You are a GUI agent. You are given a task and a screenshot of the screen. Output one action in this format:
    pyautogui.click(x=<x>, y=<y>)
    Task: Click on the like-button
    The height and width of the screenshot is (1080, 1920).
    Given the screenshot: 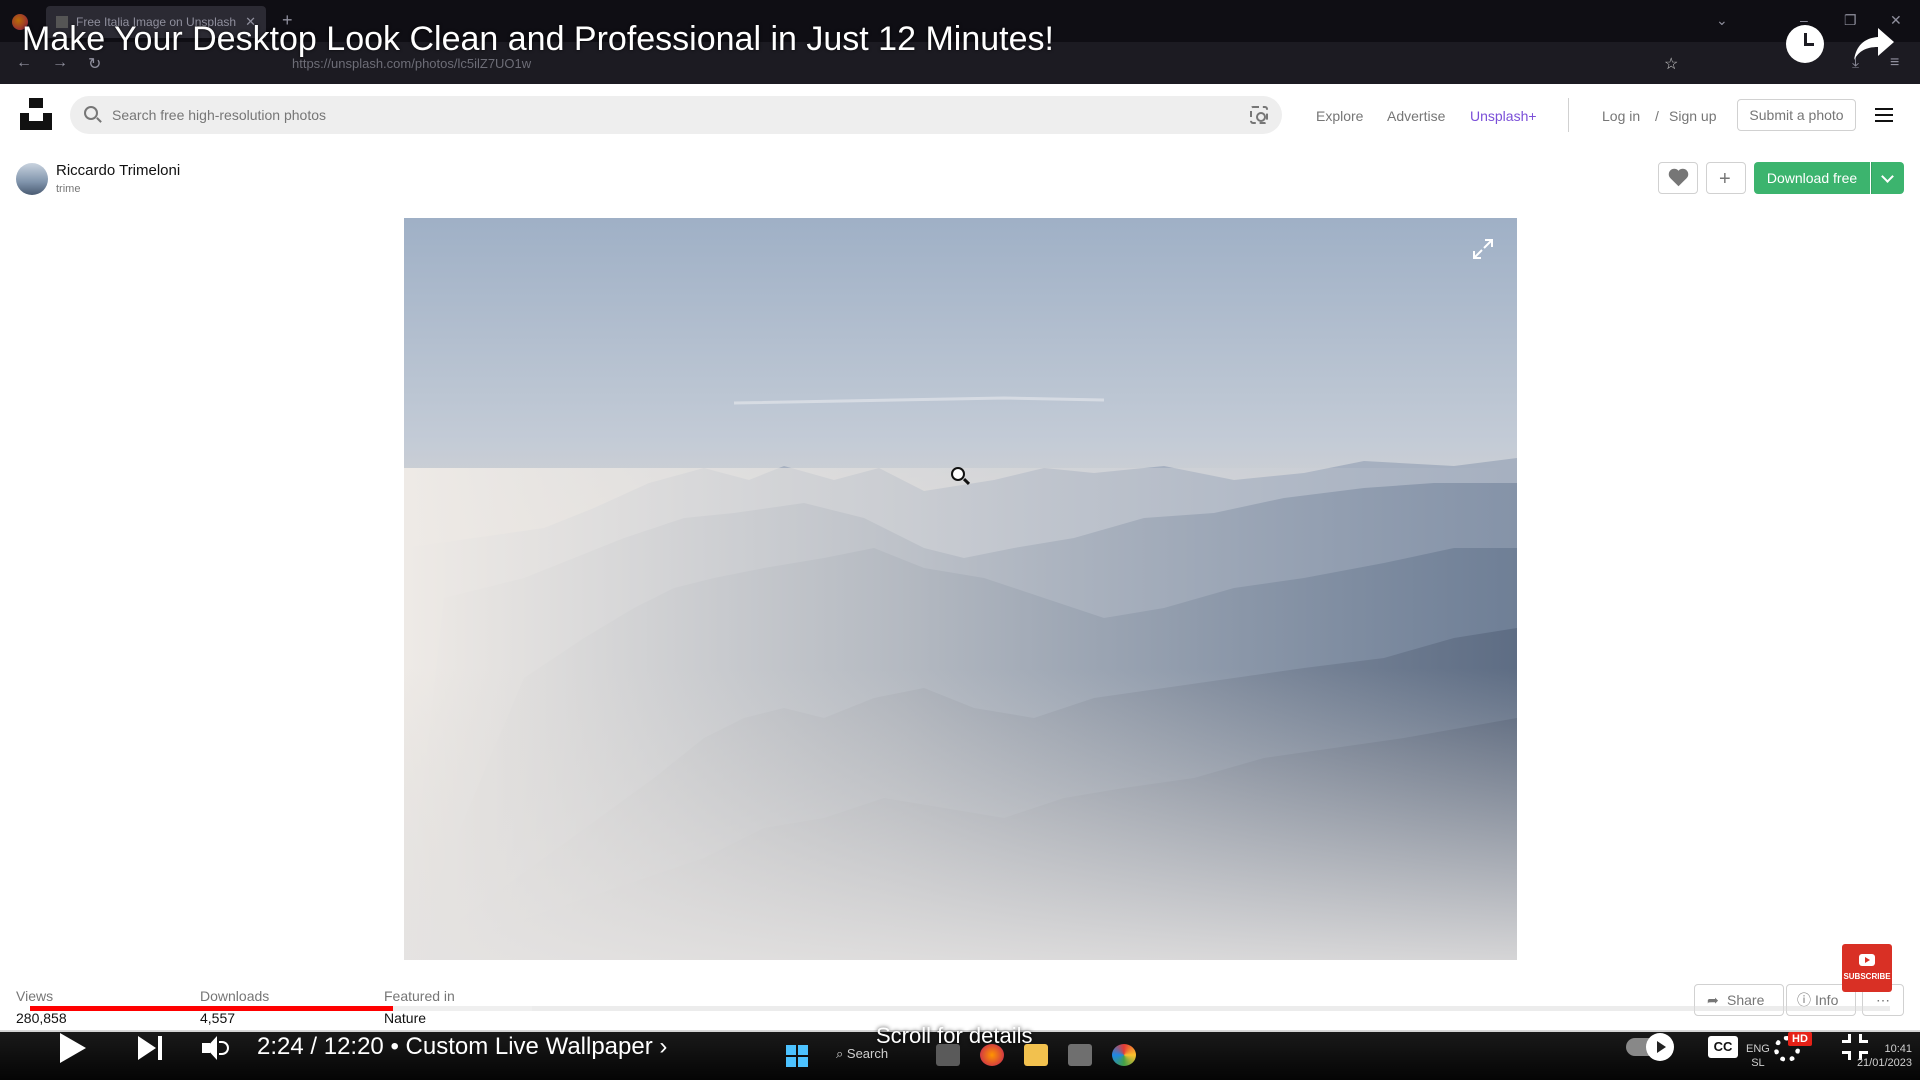 What is the action you would take?
    pyautogui.click(x=1678, y=178)
    